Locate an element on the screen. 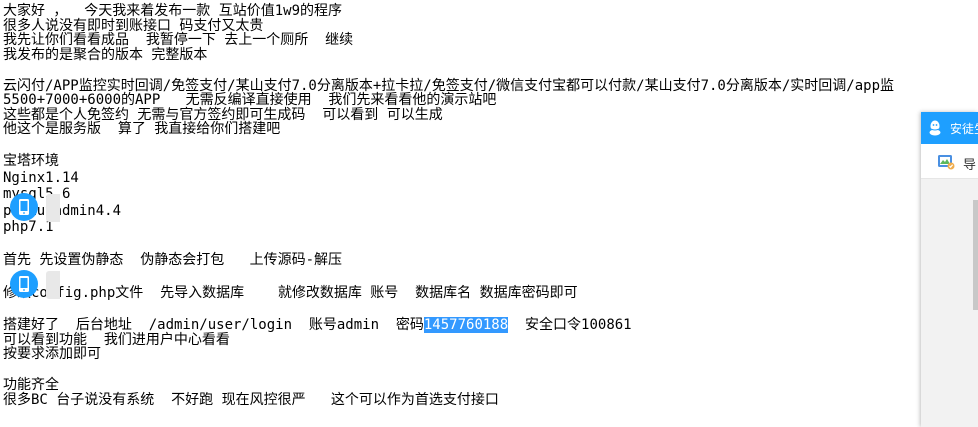  text-line: 大家好 ， 今天我来着发布一款 互站价值1w9的程序 is located at coordinates (172, 11).